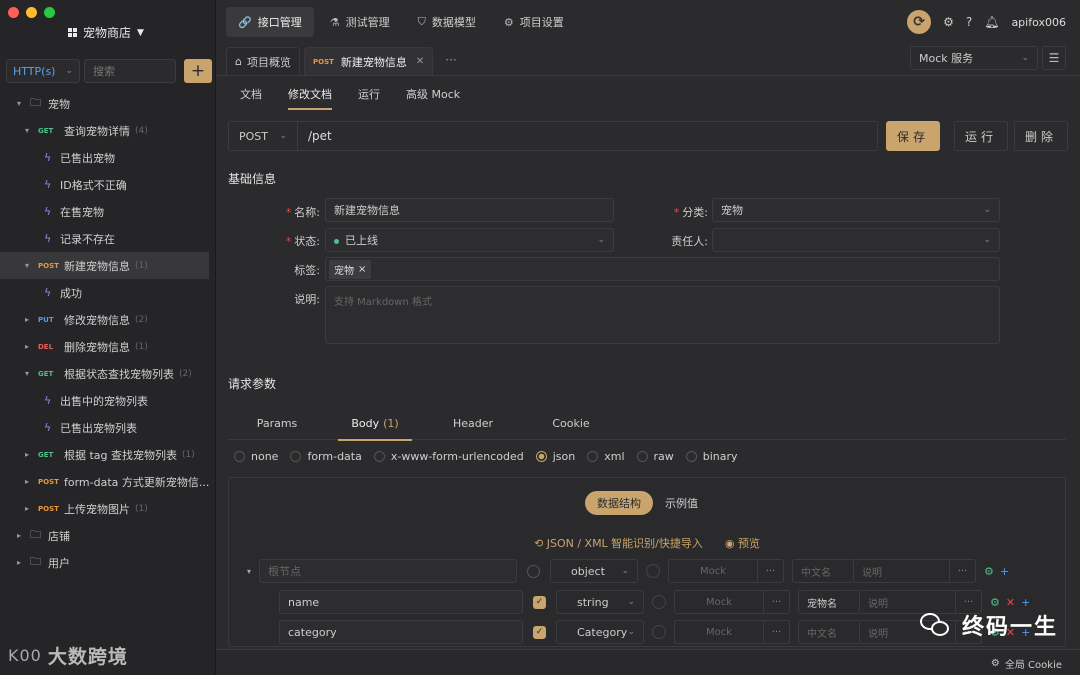 The image size is (1080, 675). What do you see at coordinates (108, 400) in the screenshot?
I see `tree-case-item: ϟ 出售中的宠物列表` at bounding box center [108, 400].